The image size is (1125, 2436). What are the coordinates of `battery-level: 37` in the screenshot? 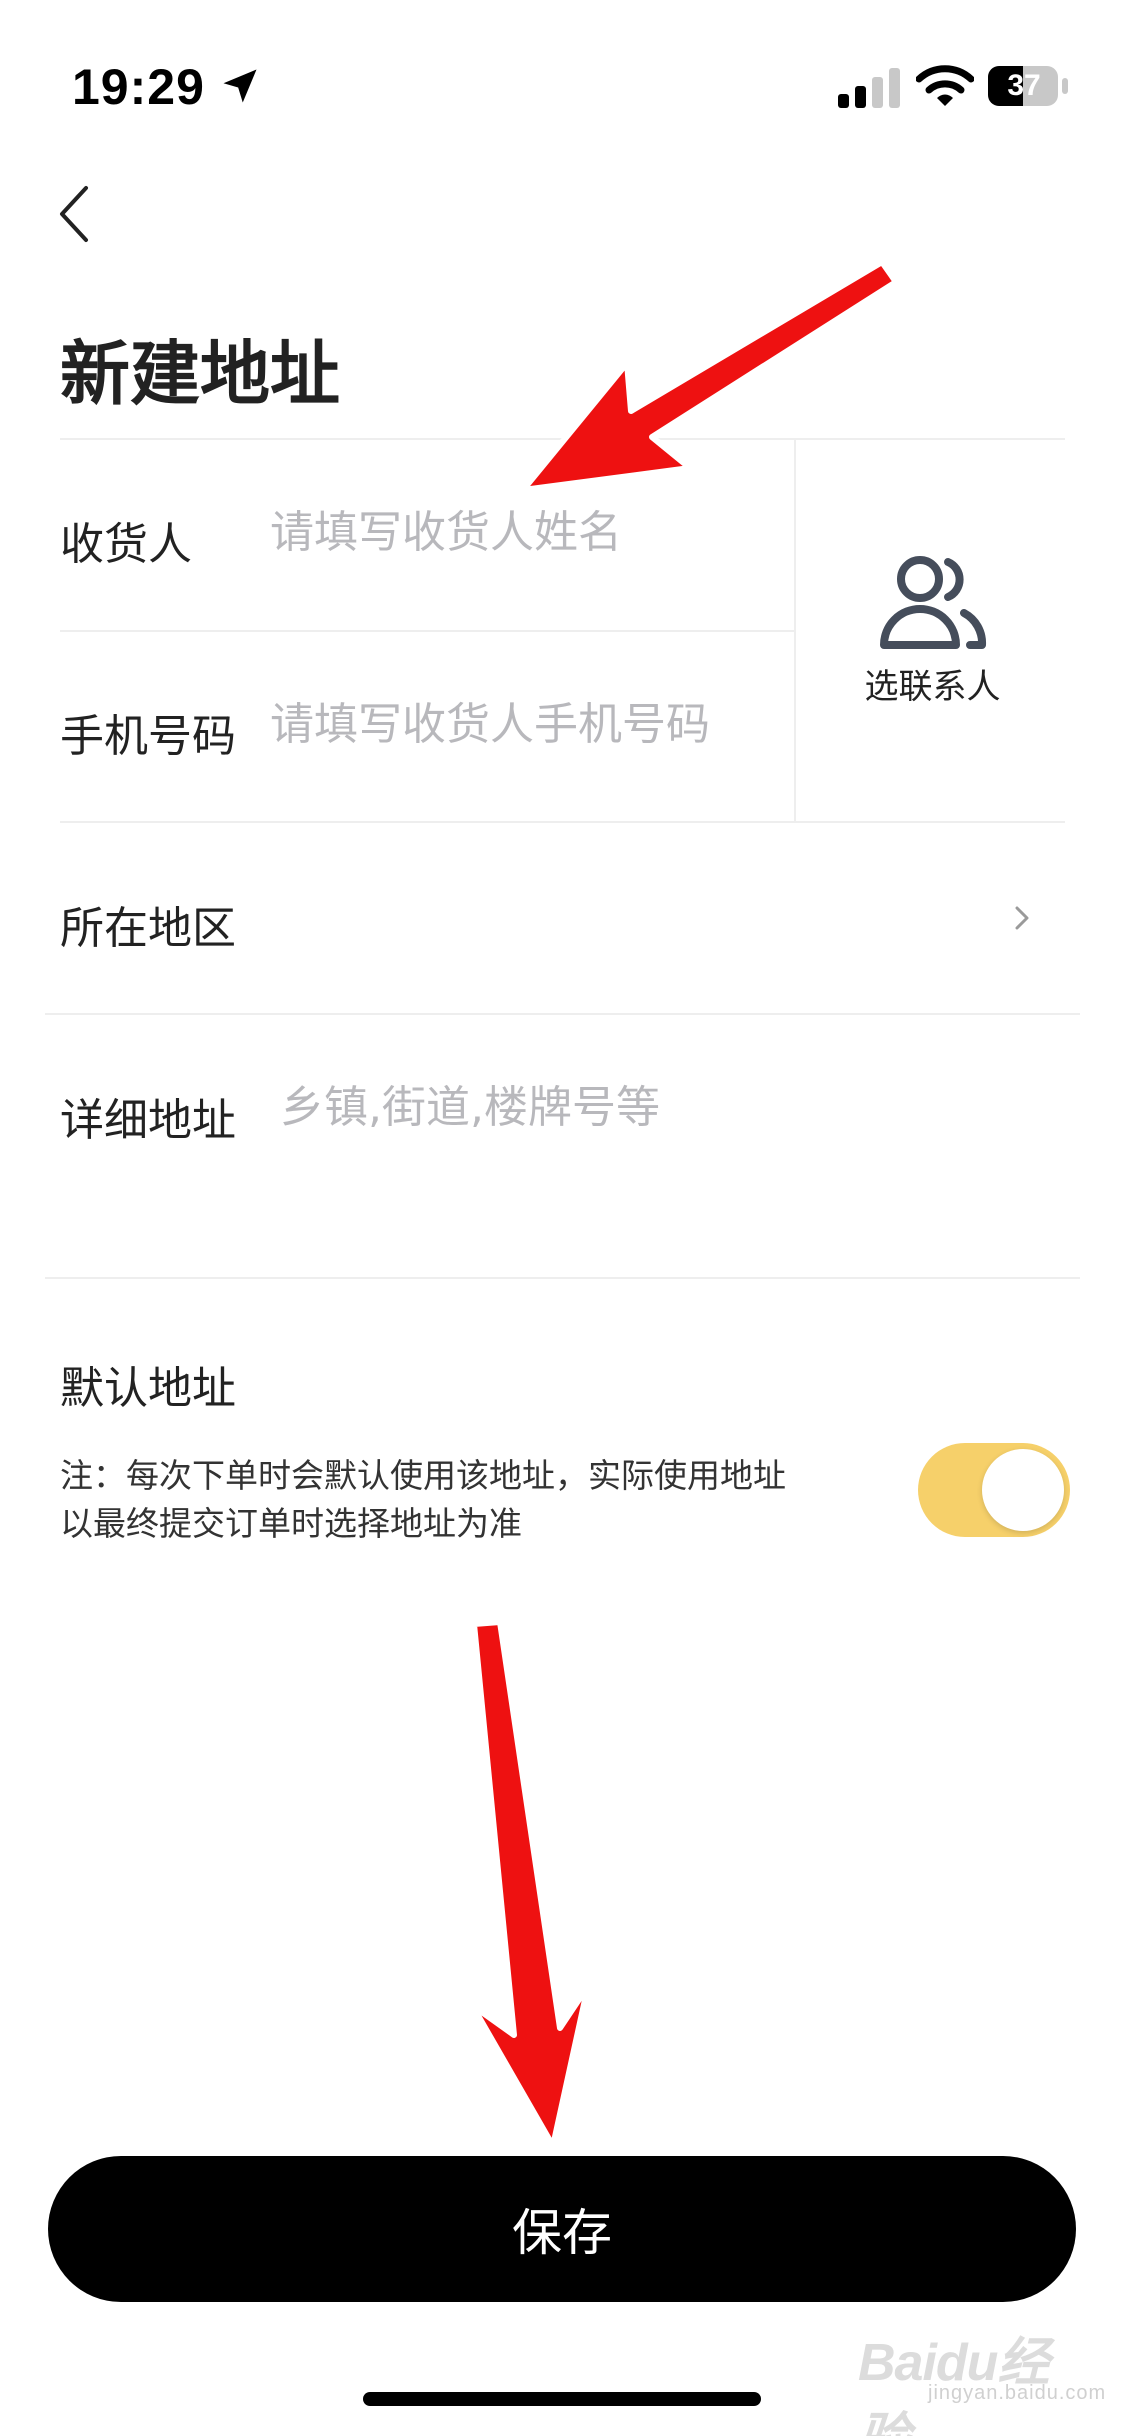 It's located at (1024, 85).